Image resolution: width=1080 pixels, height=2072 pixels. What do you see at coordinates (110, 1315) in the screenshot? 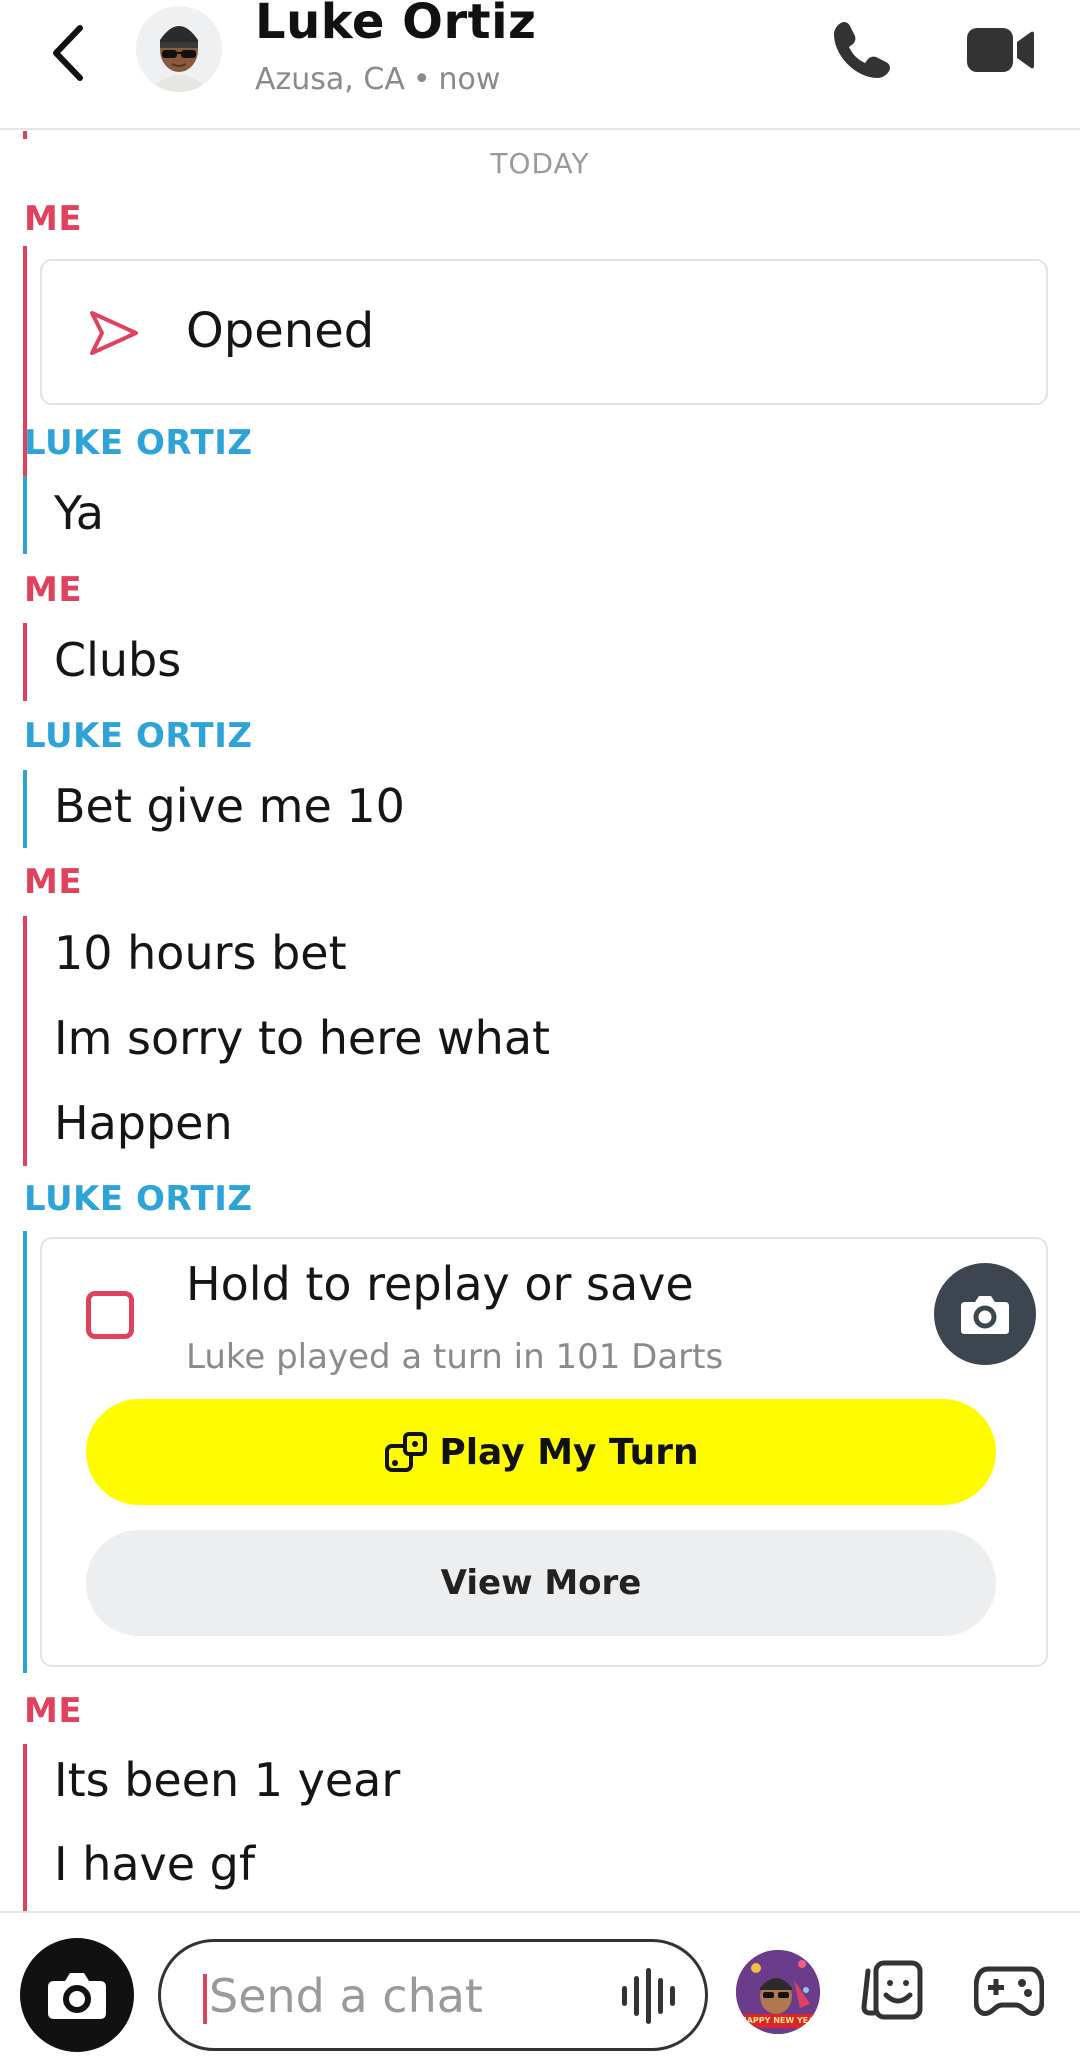
I see `unopened-snap-icon` at bounding box center [110, 1315].